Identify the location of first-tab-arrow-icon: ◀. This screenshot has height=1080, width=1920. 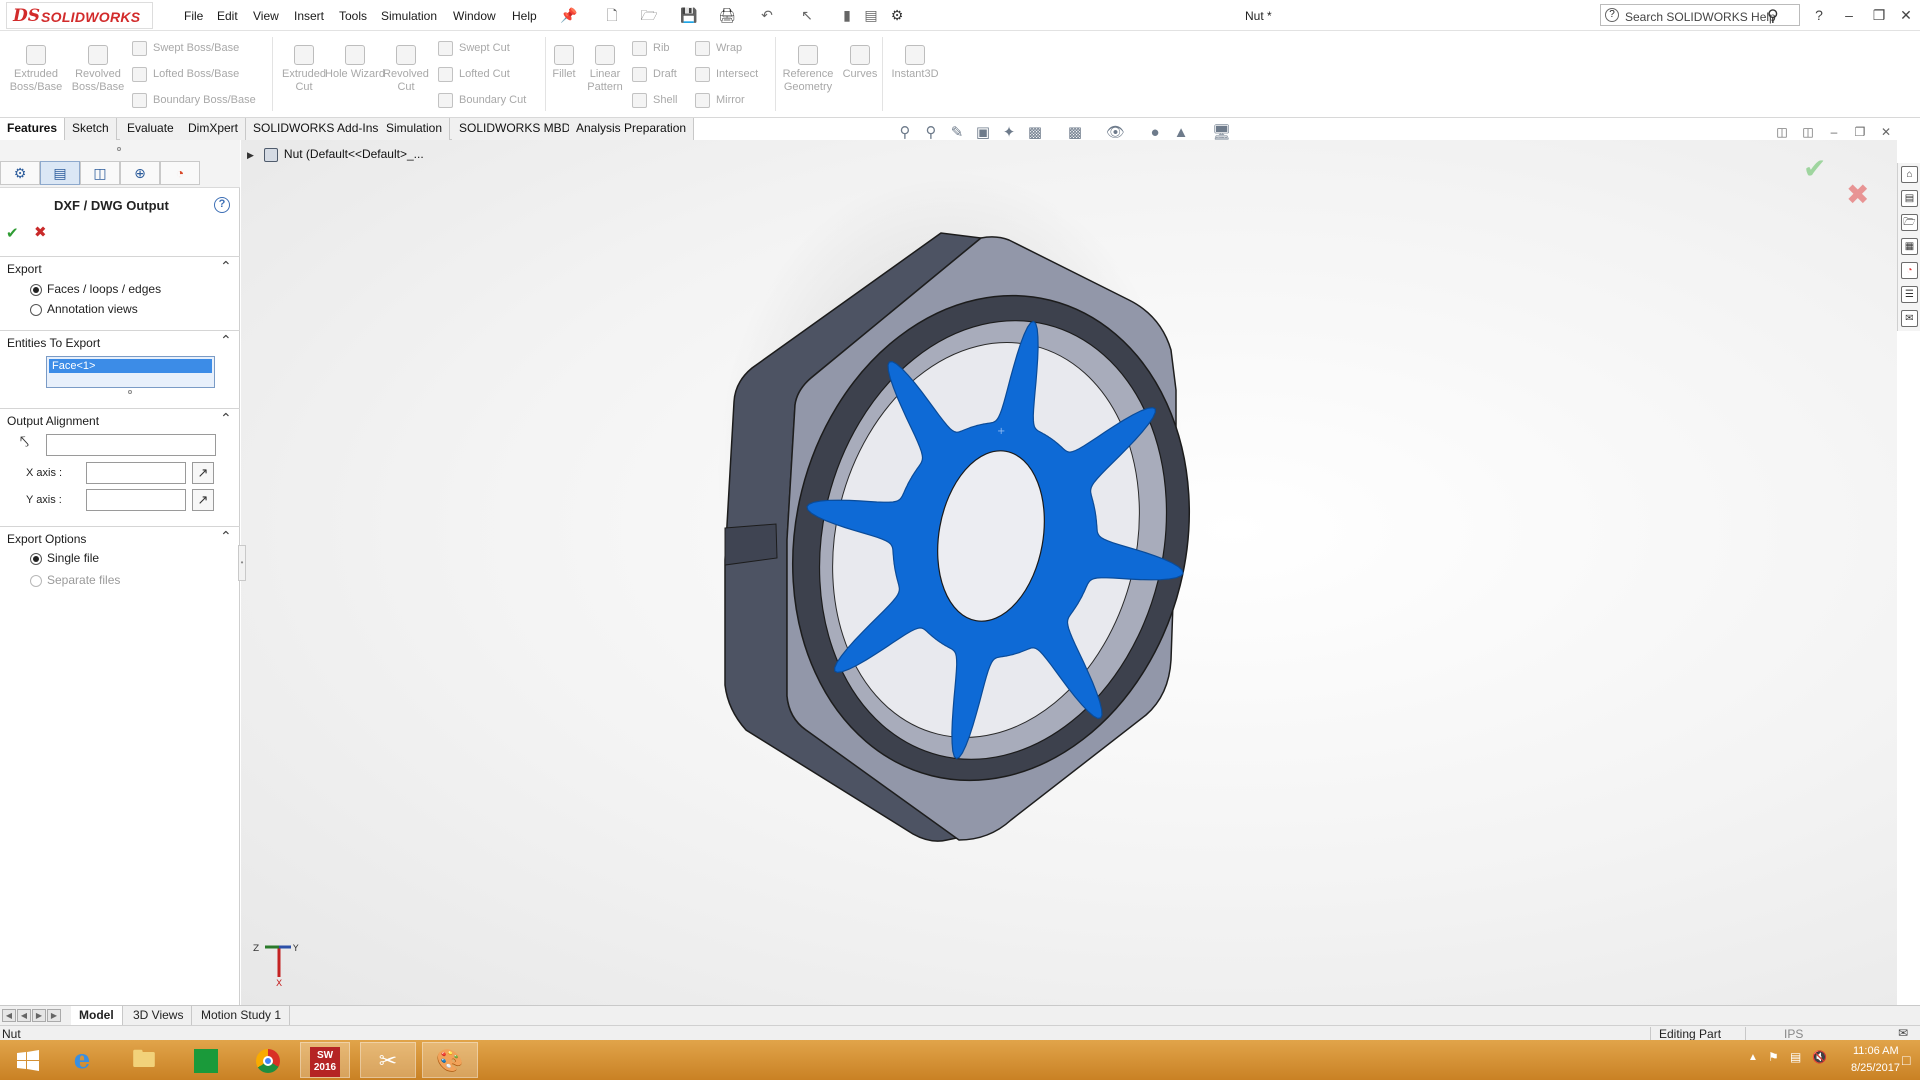
(9, 1015).